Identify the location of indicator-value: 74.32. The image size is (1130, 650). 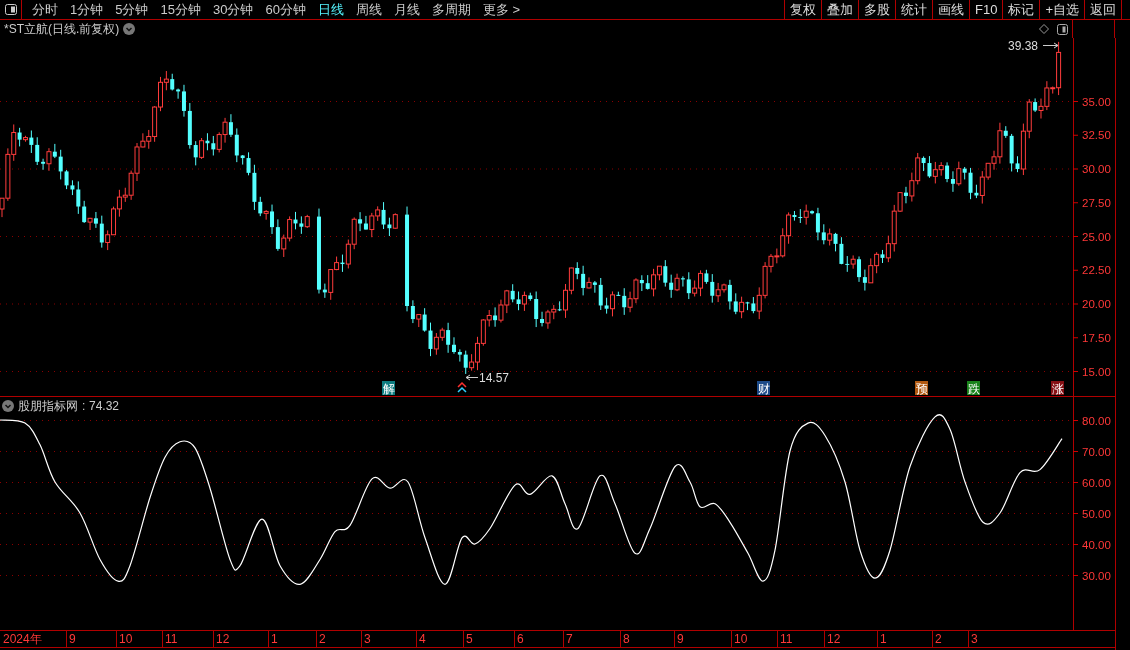
(104, 406).